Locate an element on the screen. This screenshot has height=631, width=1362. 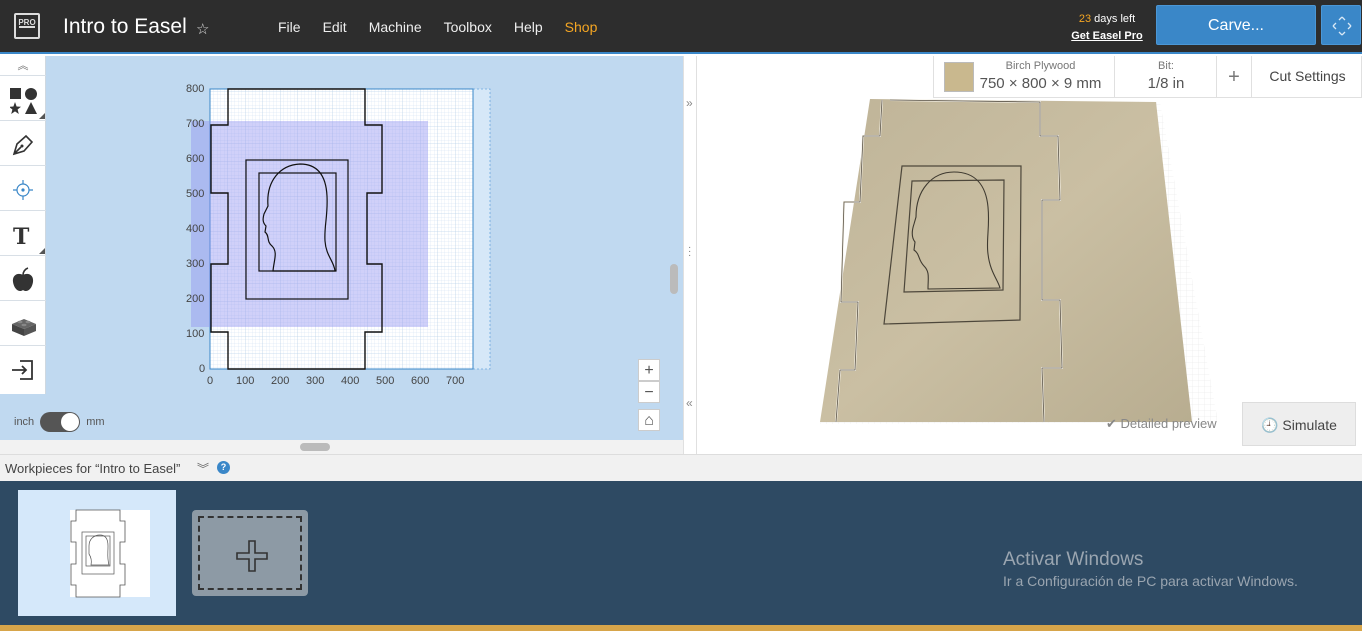
menu-edit: Edit is located at coordinates (335, 27).